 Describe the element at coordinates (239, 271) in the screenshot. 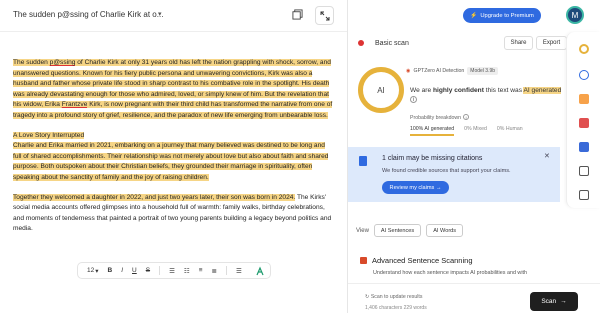

I see `text-size-icon: ☰` at that location.